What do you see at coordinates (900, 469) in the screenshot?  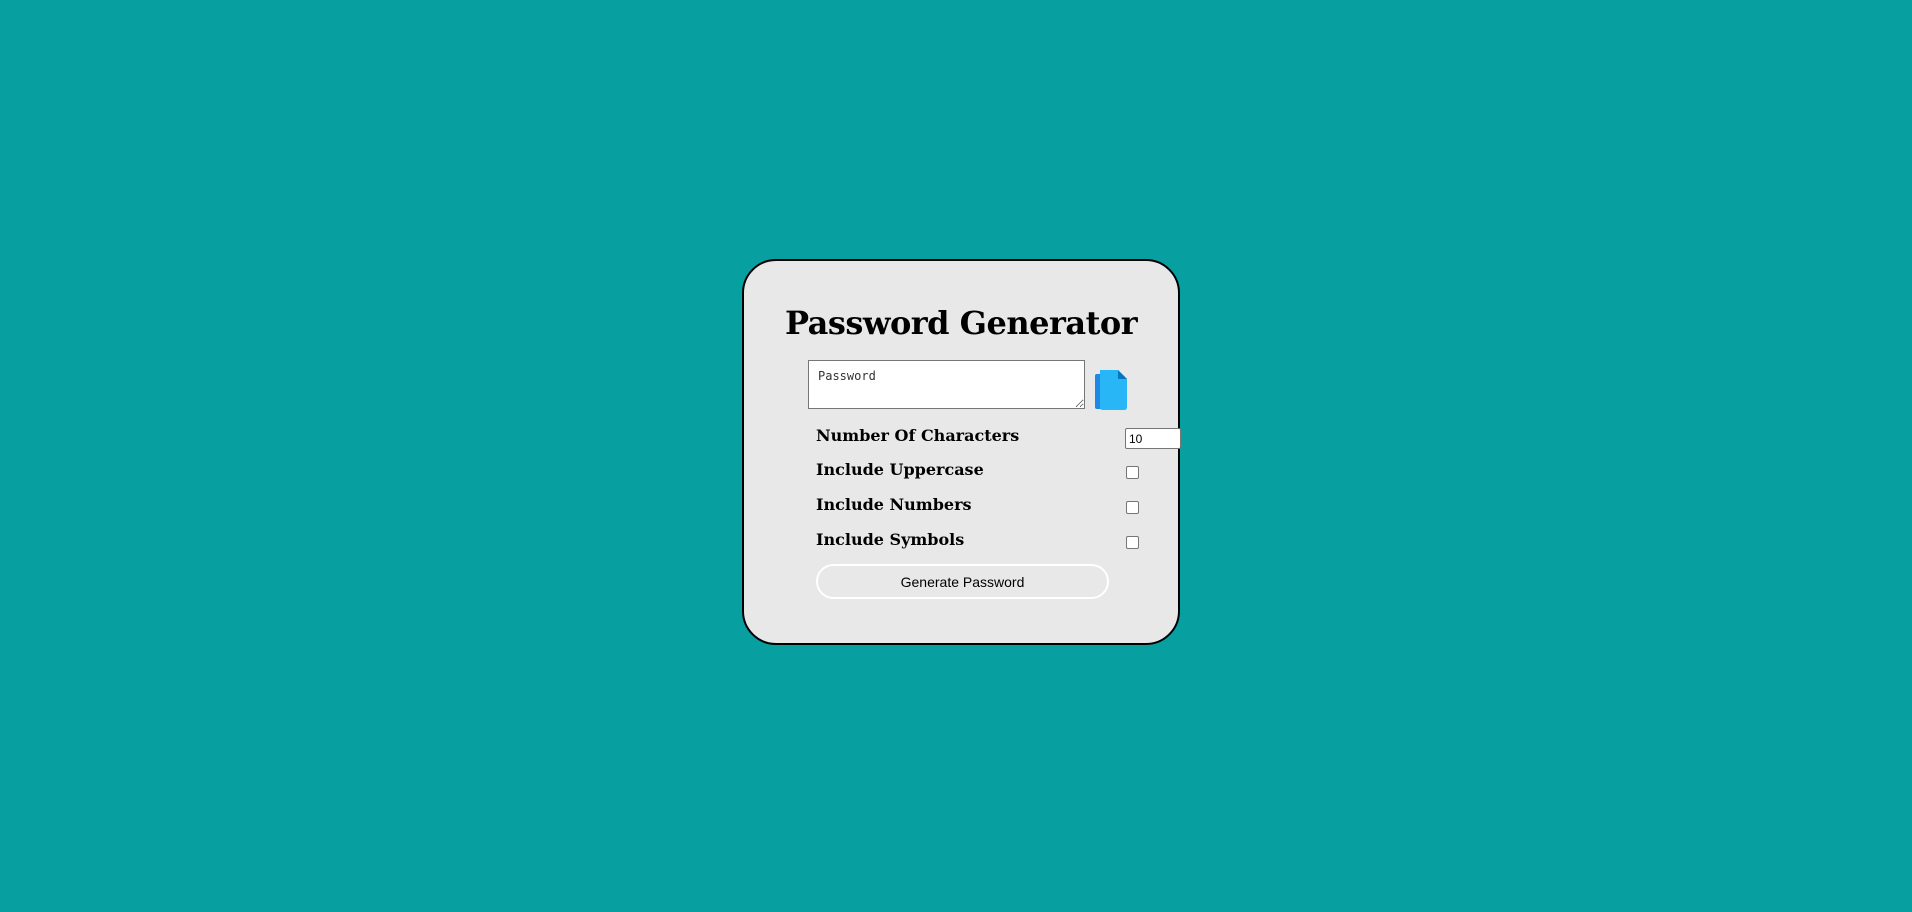 I see `uppercase-label: Include Uppercase` at bounding box center [900, 469].